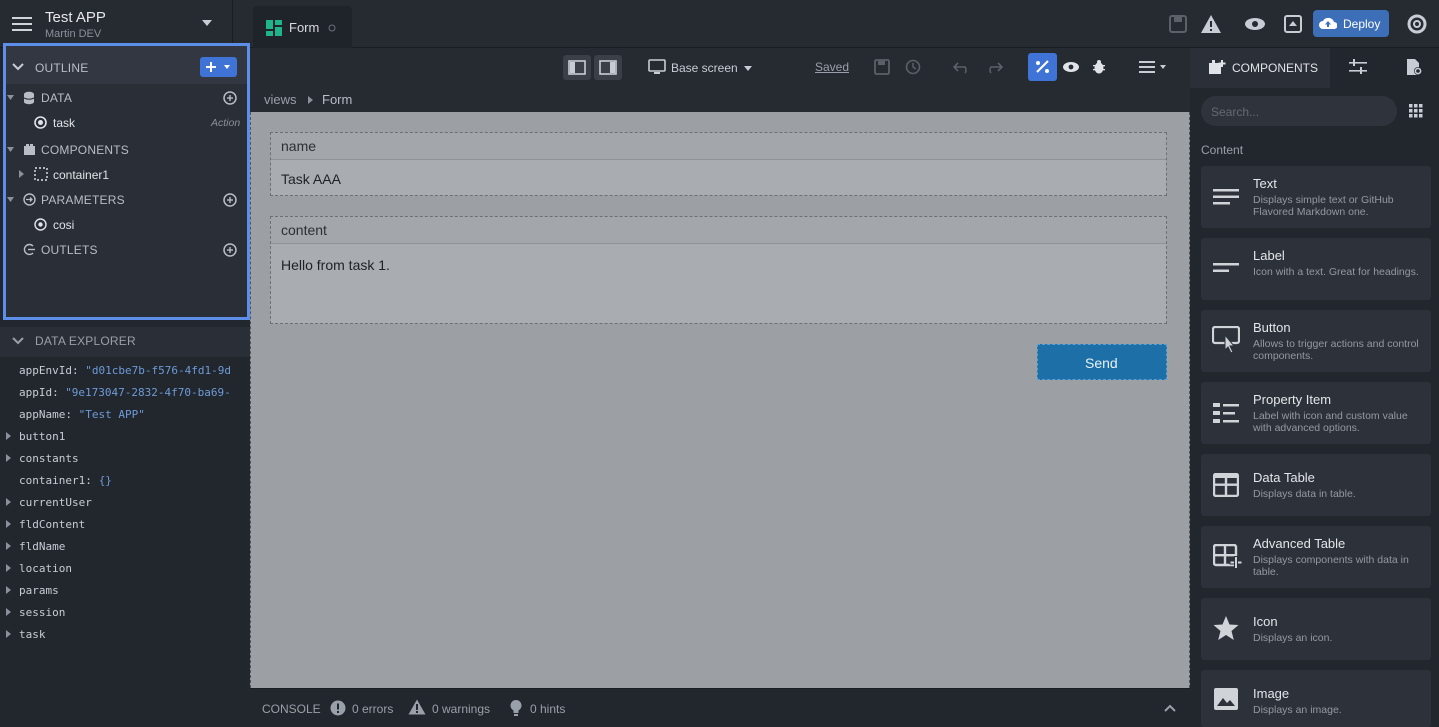  What do you see at coordinates (49, 458) in the screenshot?
I see `data-key: constants` at bounding box center [49, 458].